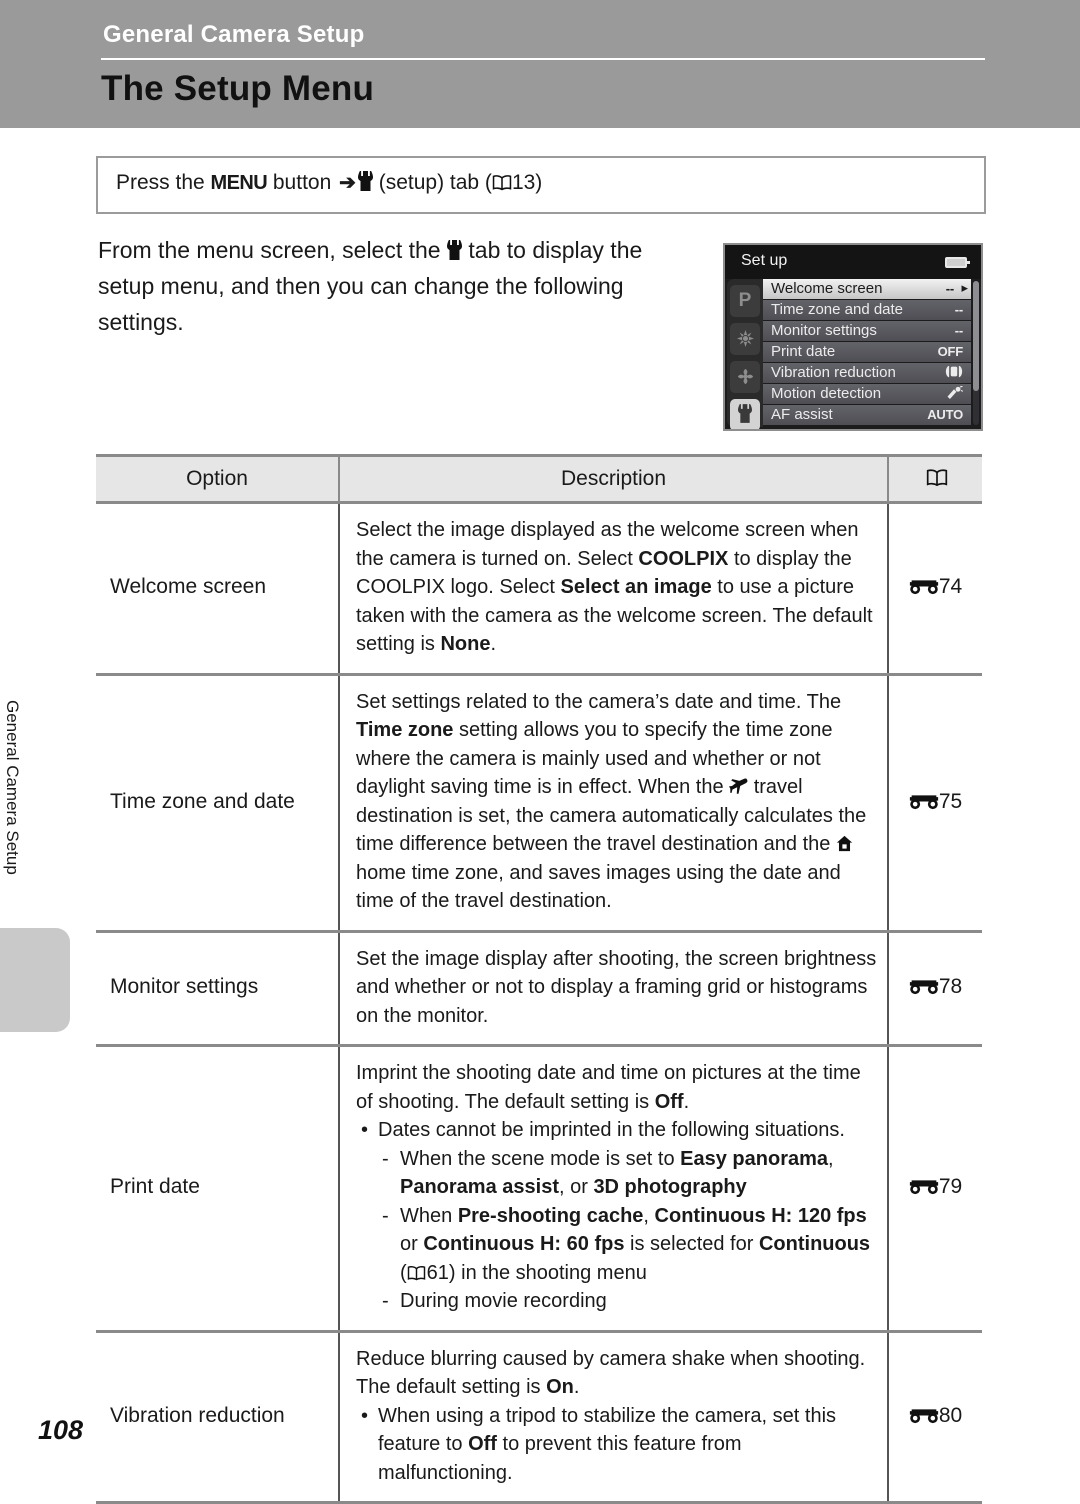  I want to click on lcd-menu-item-time-zone-and-date: Time zone and date --, so click(867, 310).